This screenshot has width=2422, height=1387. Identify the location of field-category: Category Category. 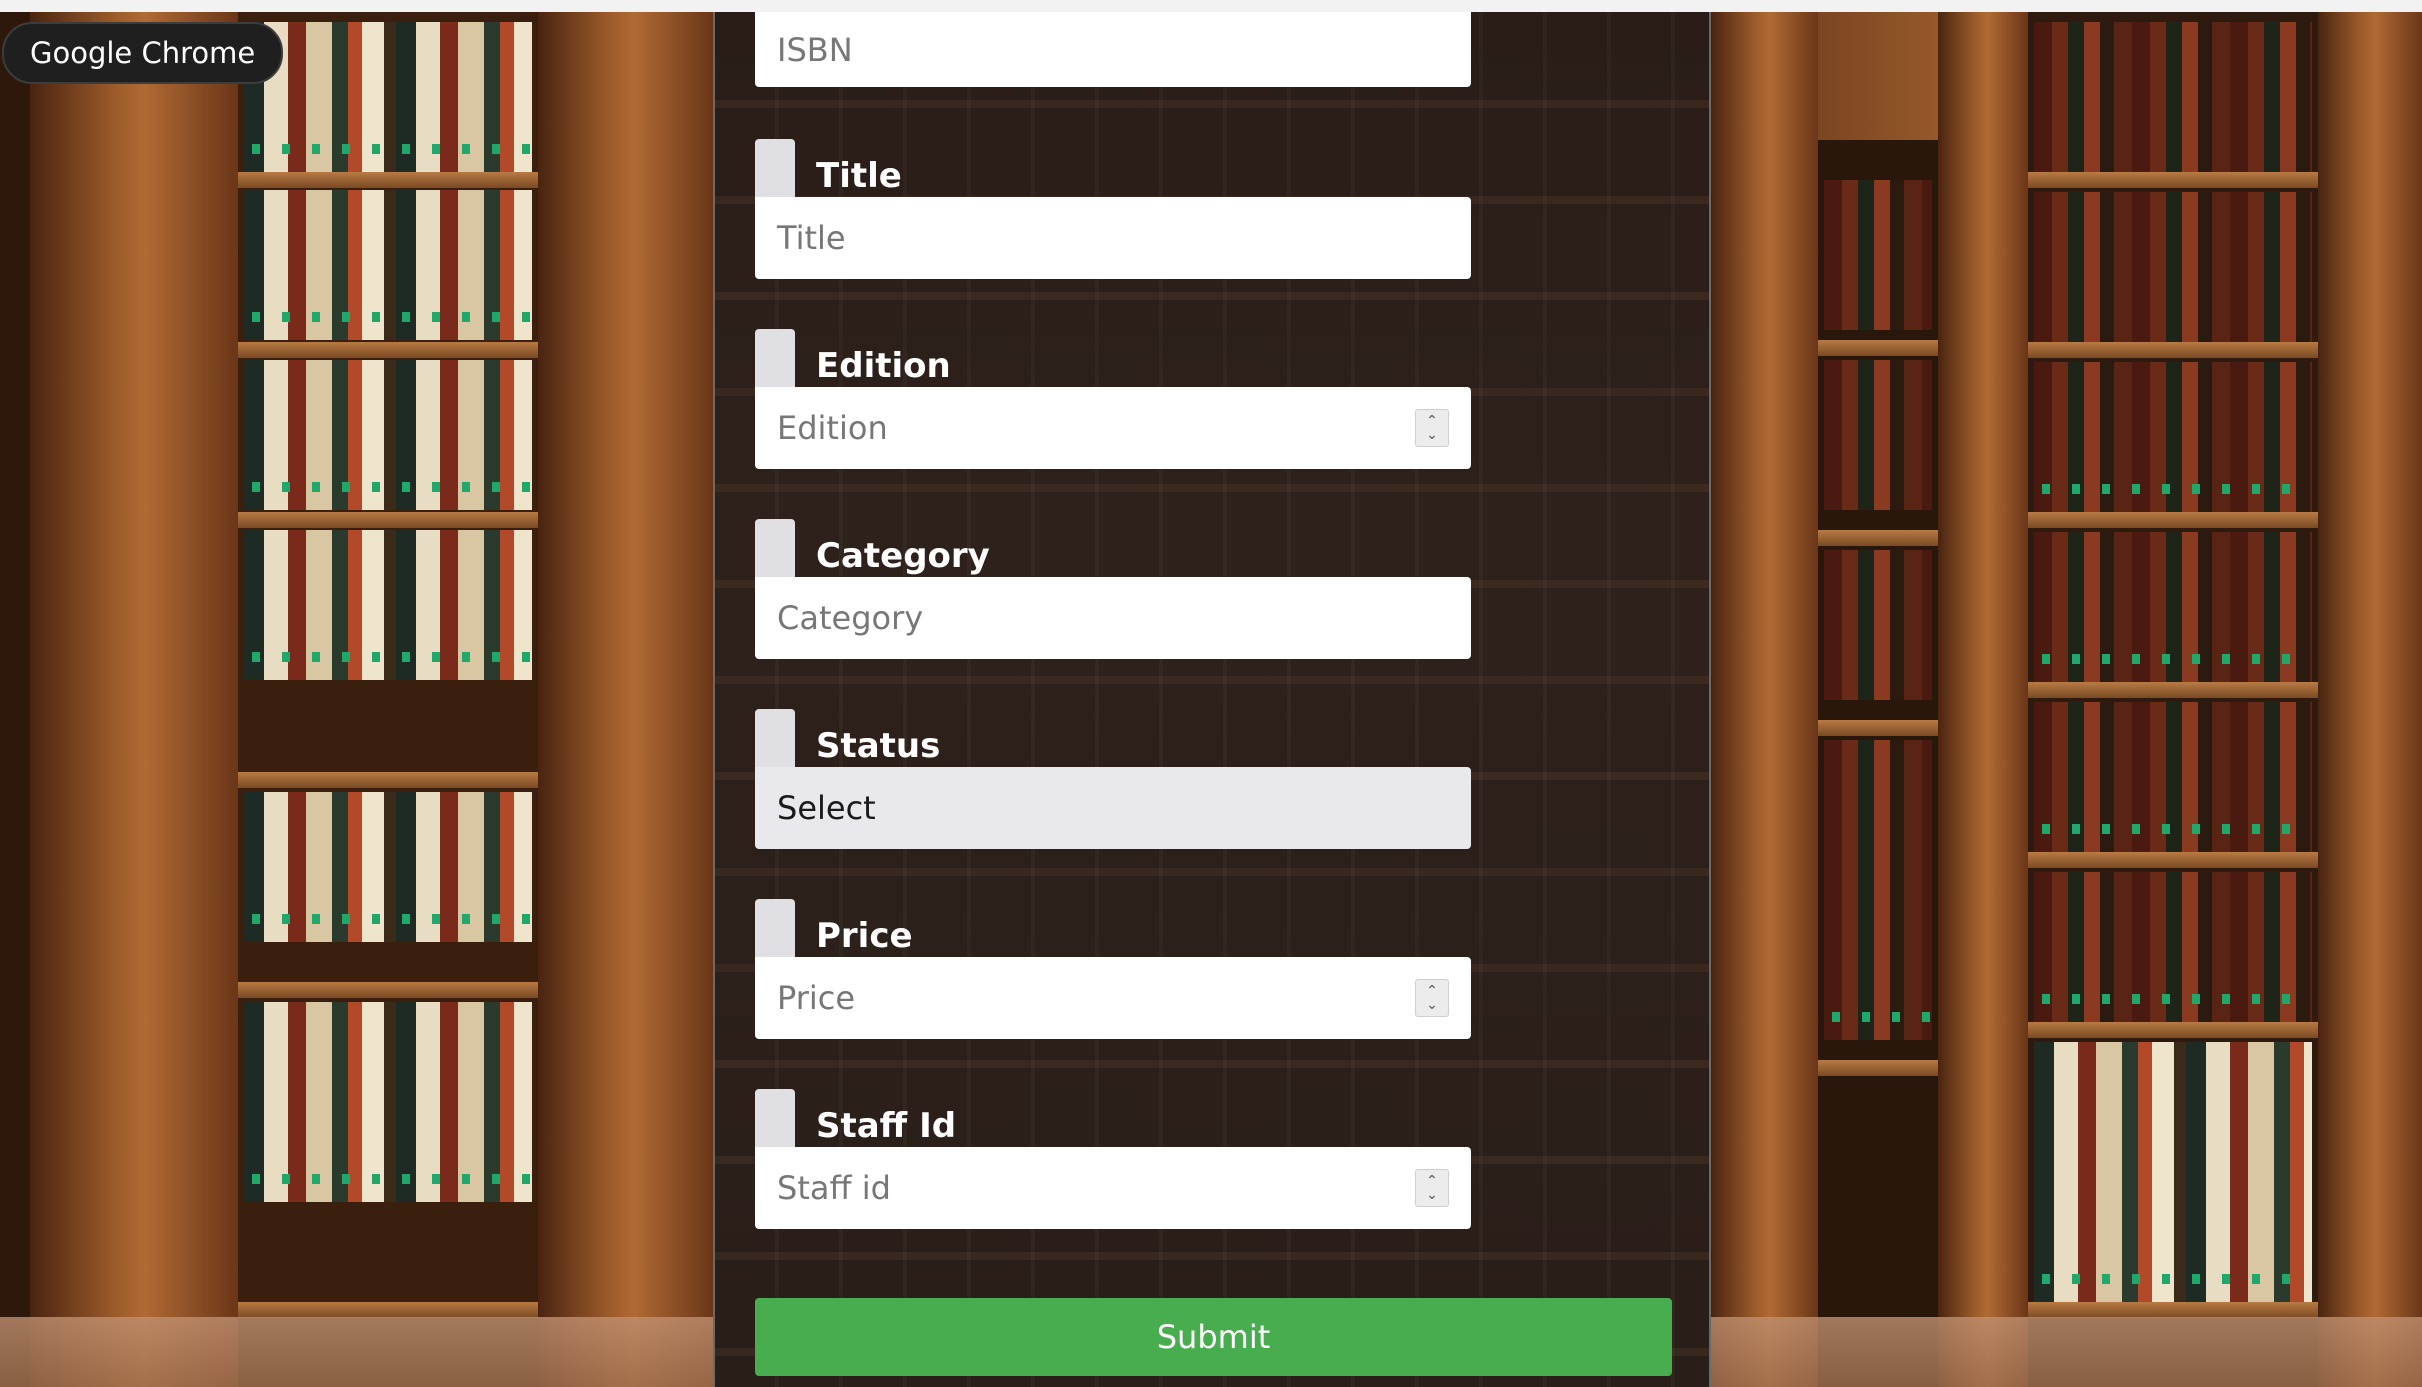
(1113, 589).